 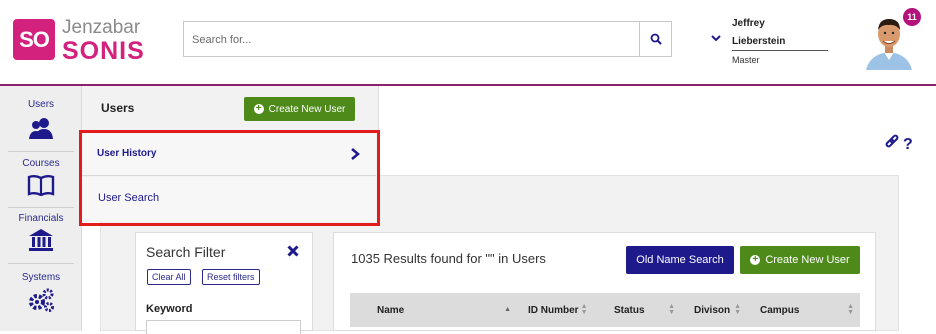 I want to click on reset-filters-button: Reset filters, so click(x=231, y=277).